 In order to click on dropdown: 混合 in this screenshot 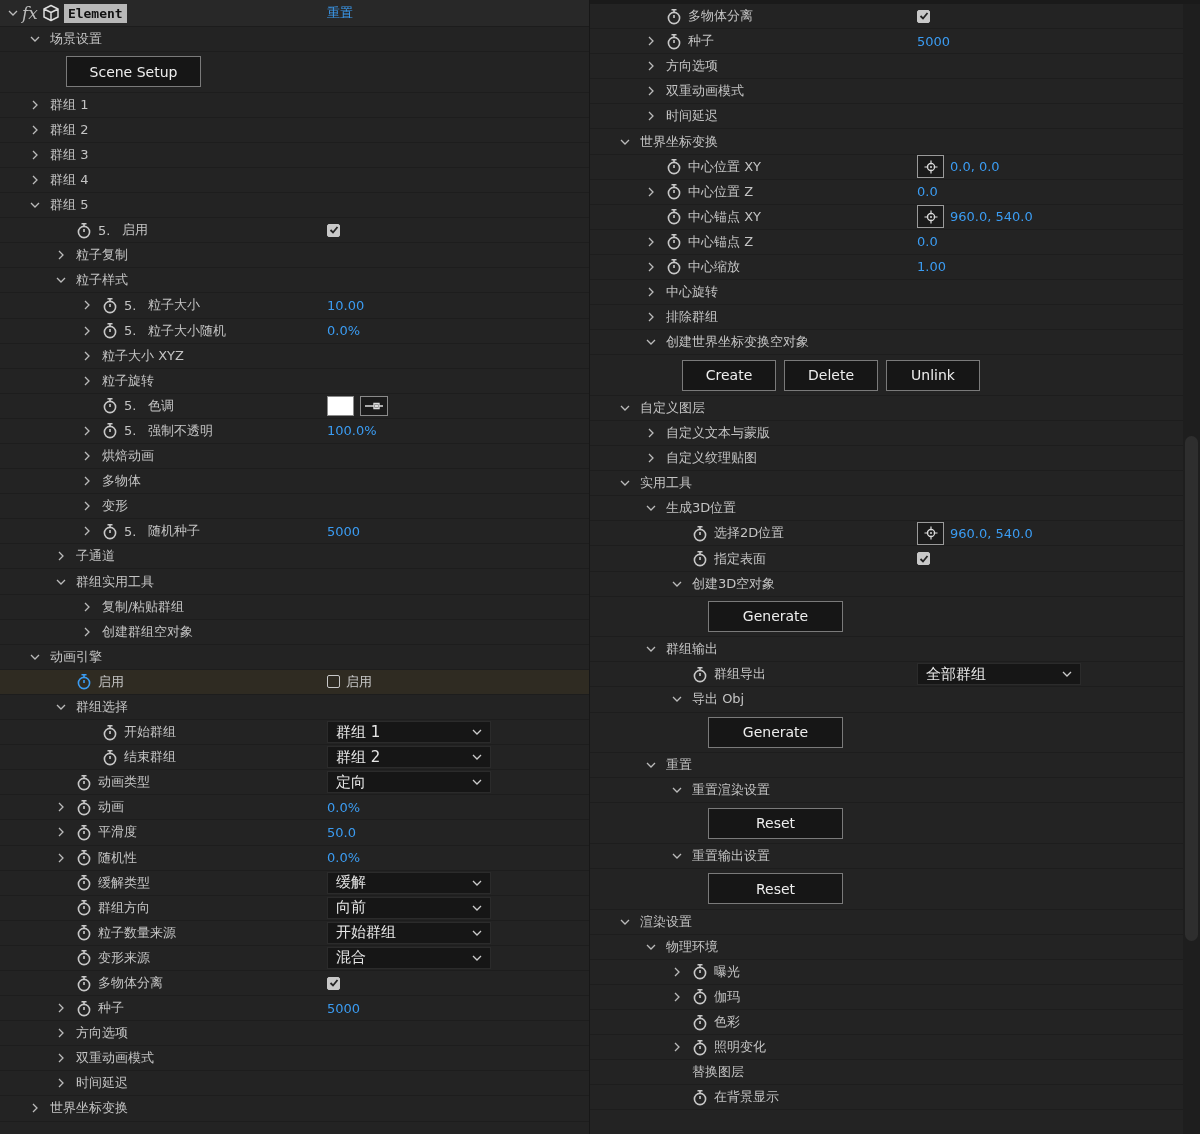, I will do `click(409, 957)`.